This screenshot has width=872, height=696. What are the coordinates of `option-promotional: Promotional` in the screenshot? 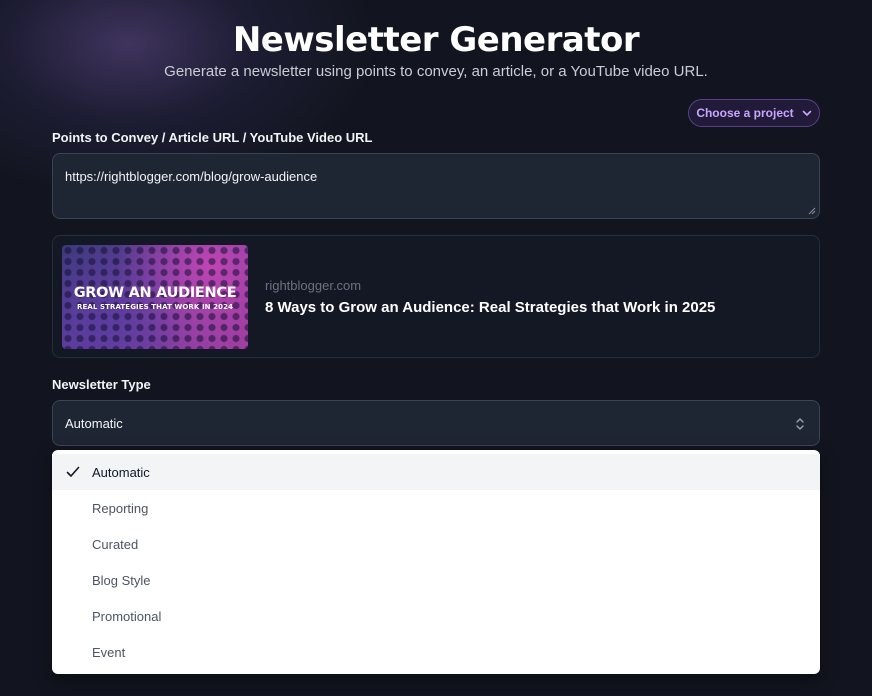 It's located at (436, 616).